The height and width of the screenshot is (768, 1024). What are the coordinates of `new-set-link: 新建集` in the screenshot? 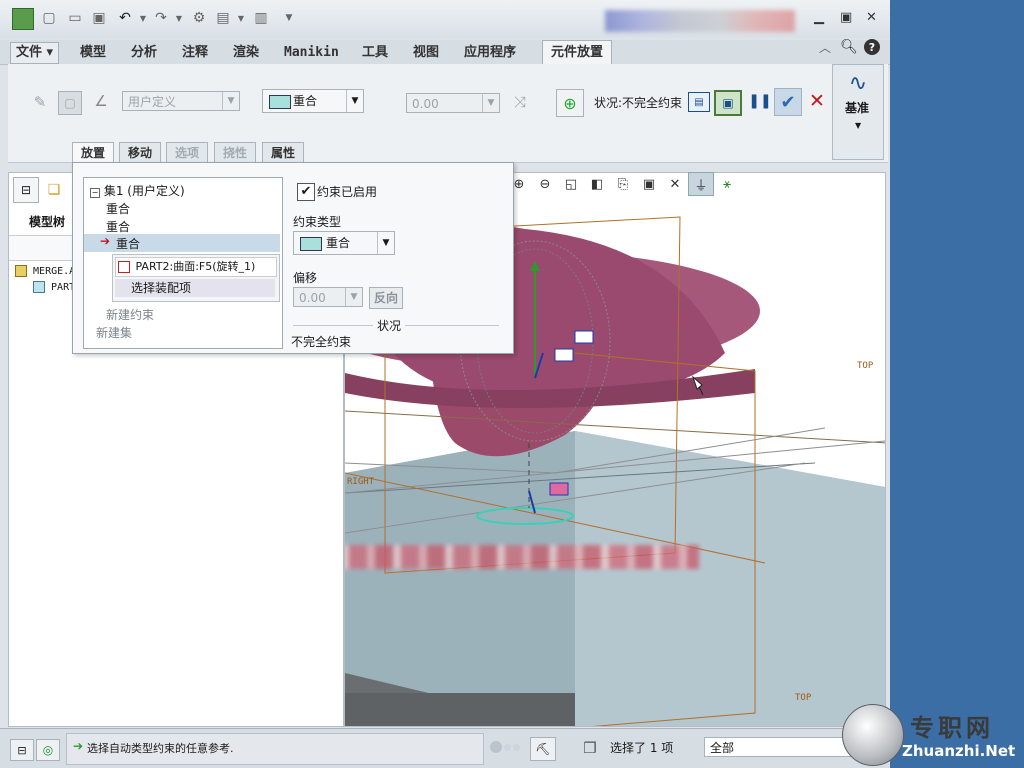 It's located at (114, 332).